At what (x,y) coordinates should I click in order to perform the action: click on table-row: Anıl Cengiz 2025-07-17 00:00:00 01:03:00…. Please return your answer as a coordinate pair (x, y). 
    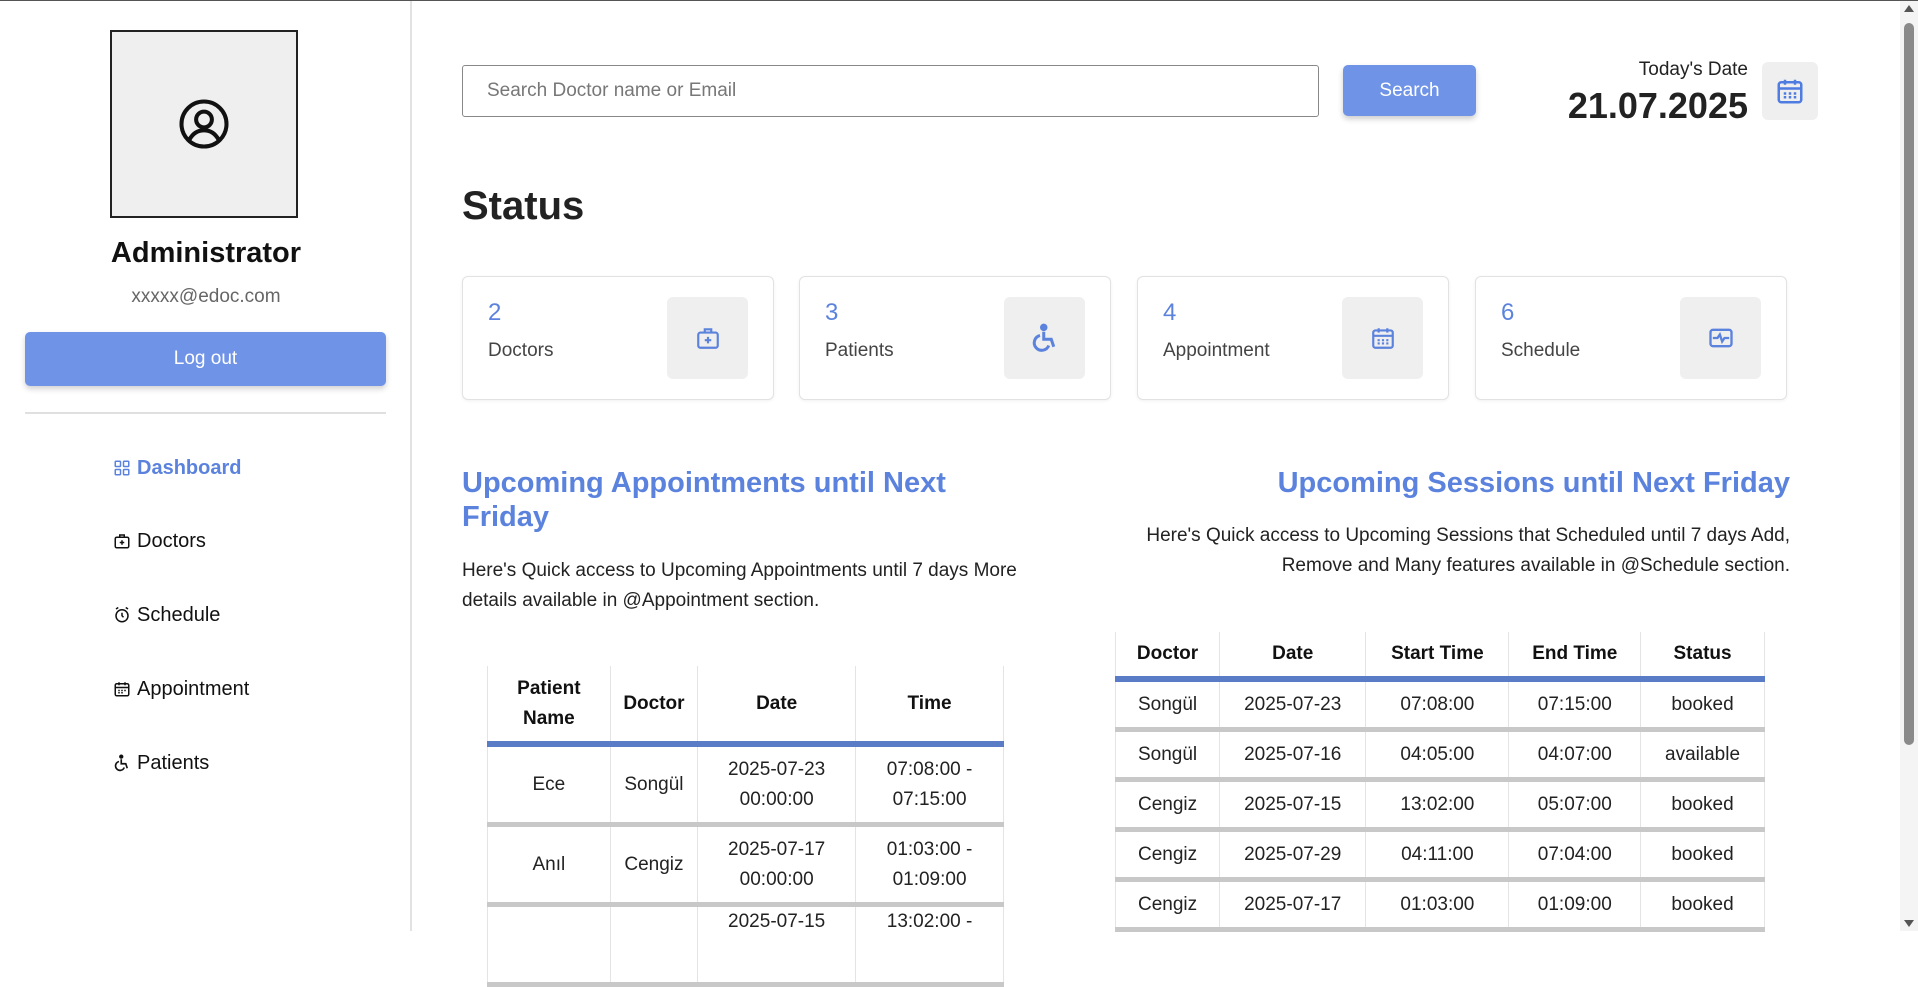
    Looking at the image, I should click on (745, 865).